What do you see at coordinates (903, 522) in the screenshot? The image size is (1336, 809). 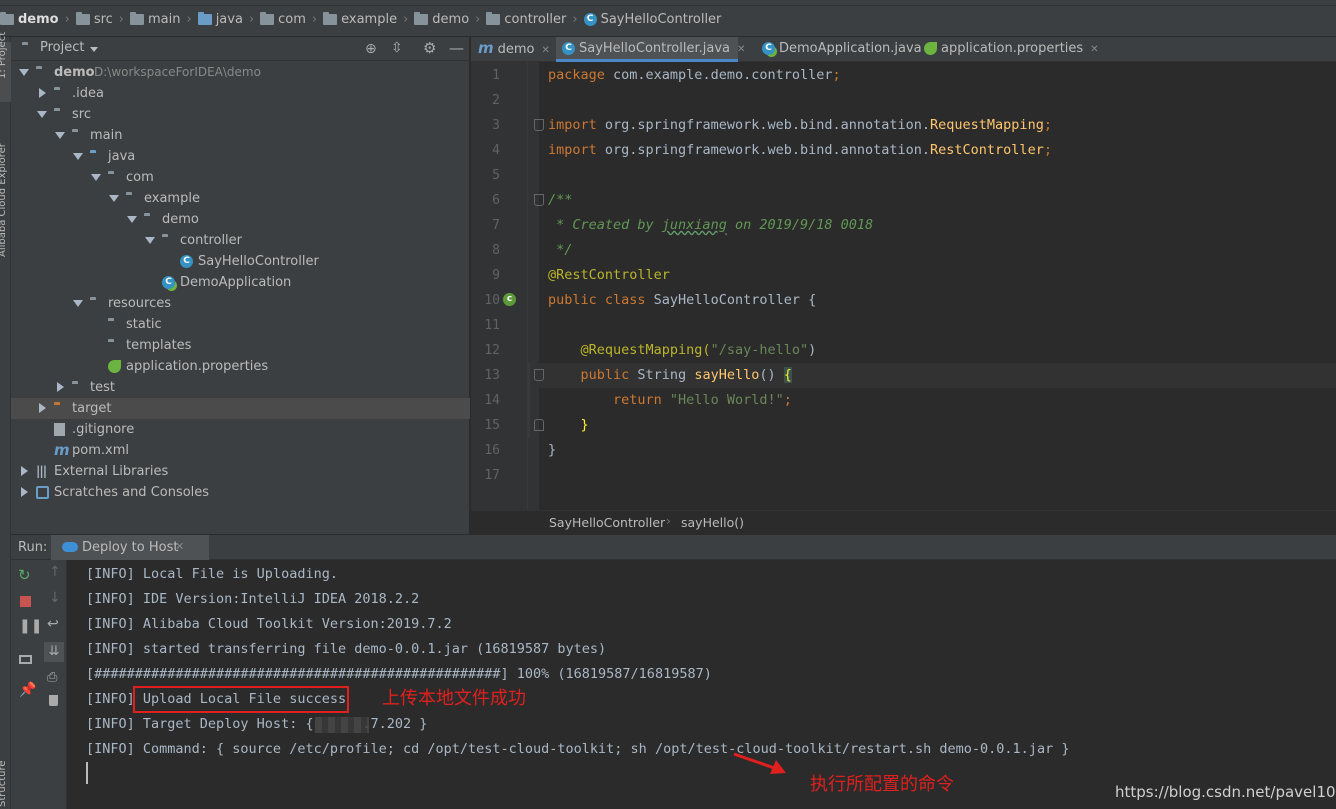 I see `editor-breadcrumb-bar: SayHelloController › sayHello()` at bounding box center [903, 522].